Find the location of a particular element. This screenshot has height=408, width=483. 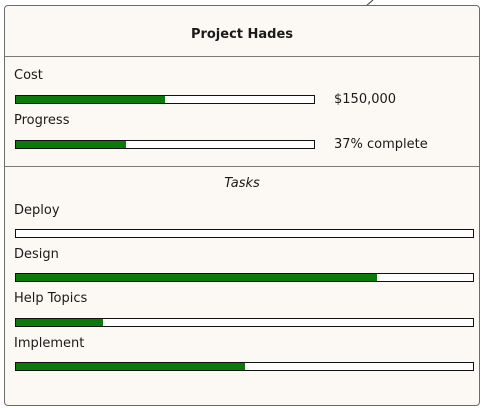

section-divider is located at coordinates (242, 166).